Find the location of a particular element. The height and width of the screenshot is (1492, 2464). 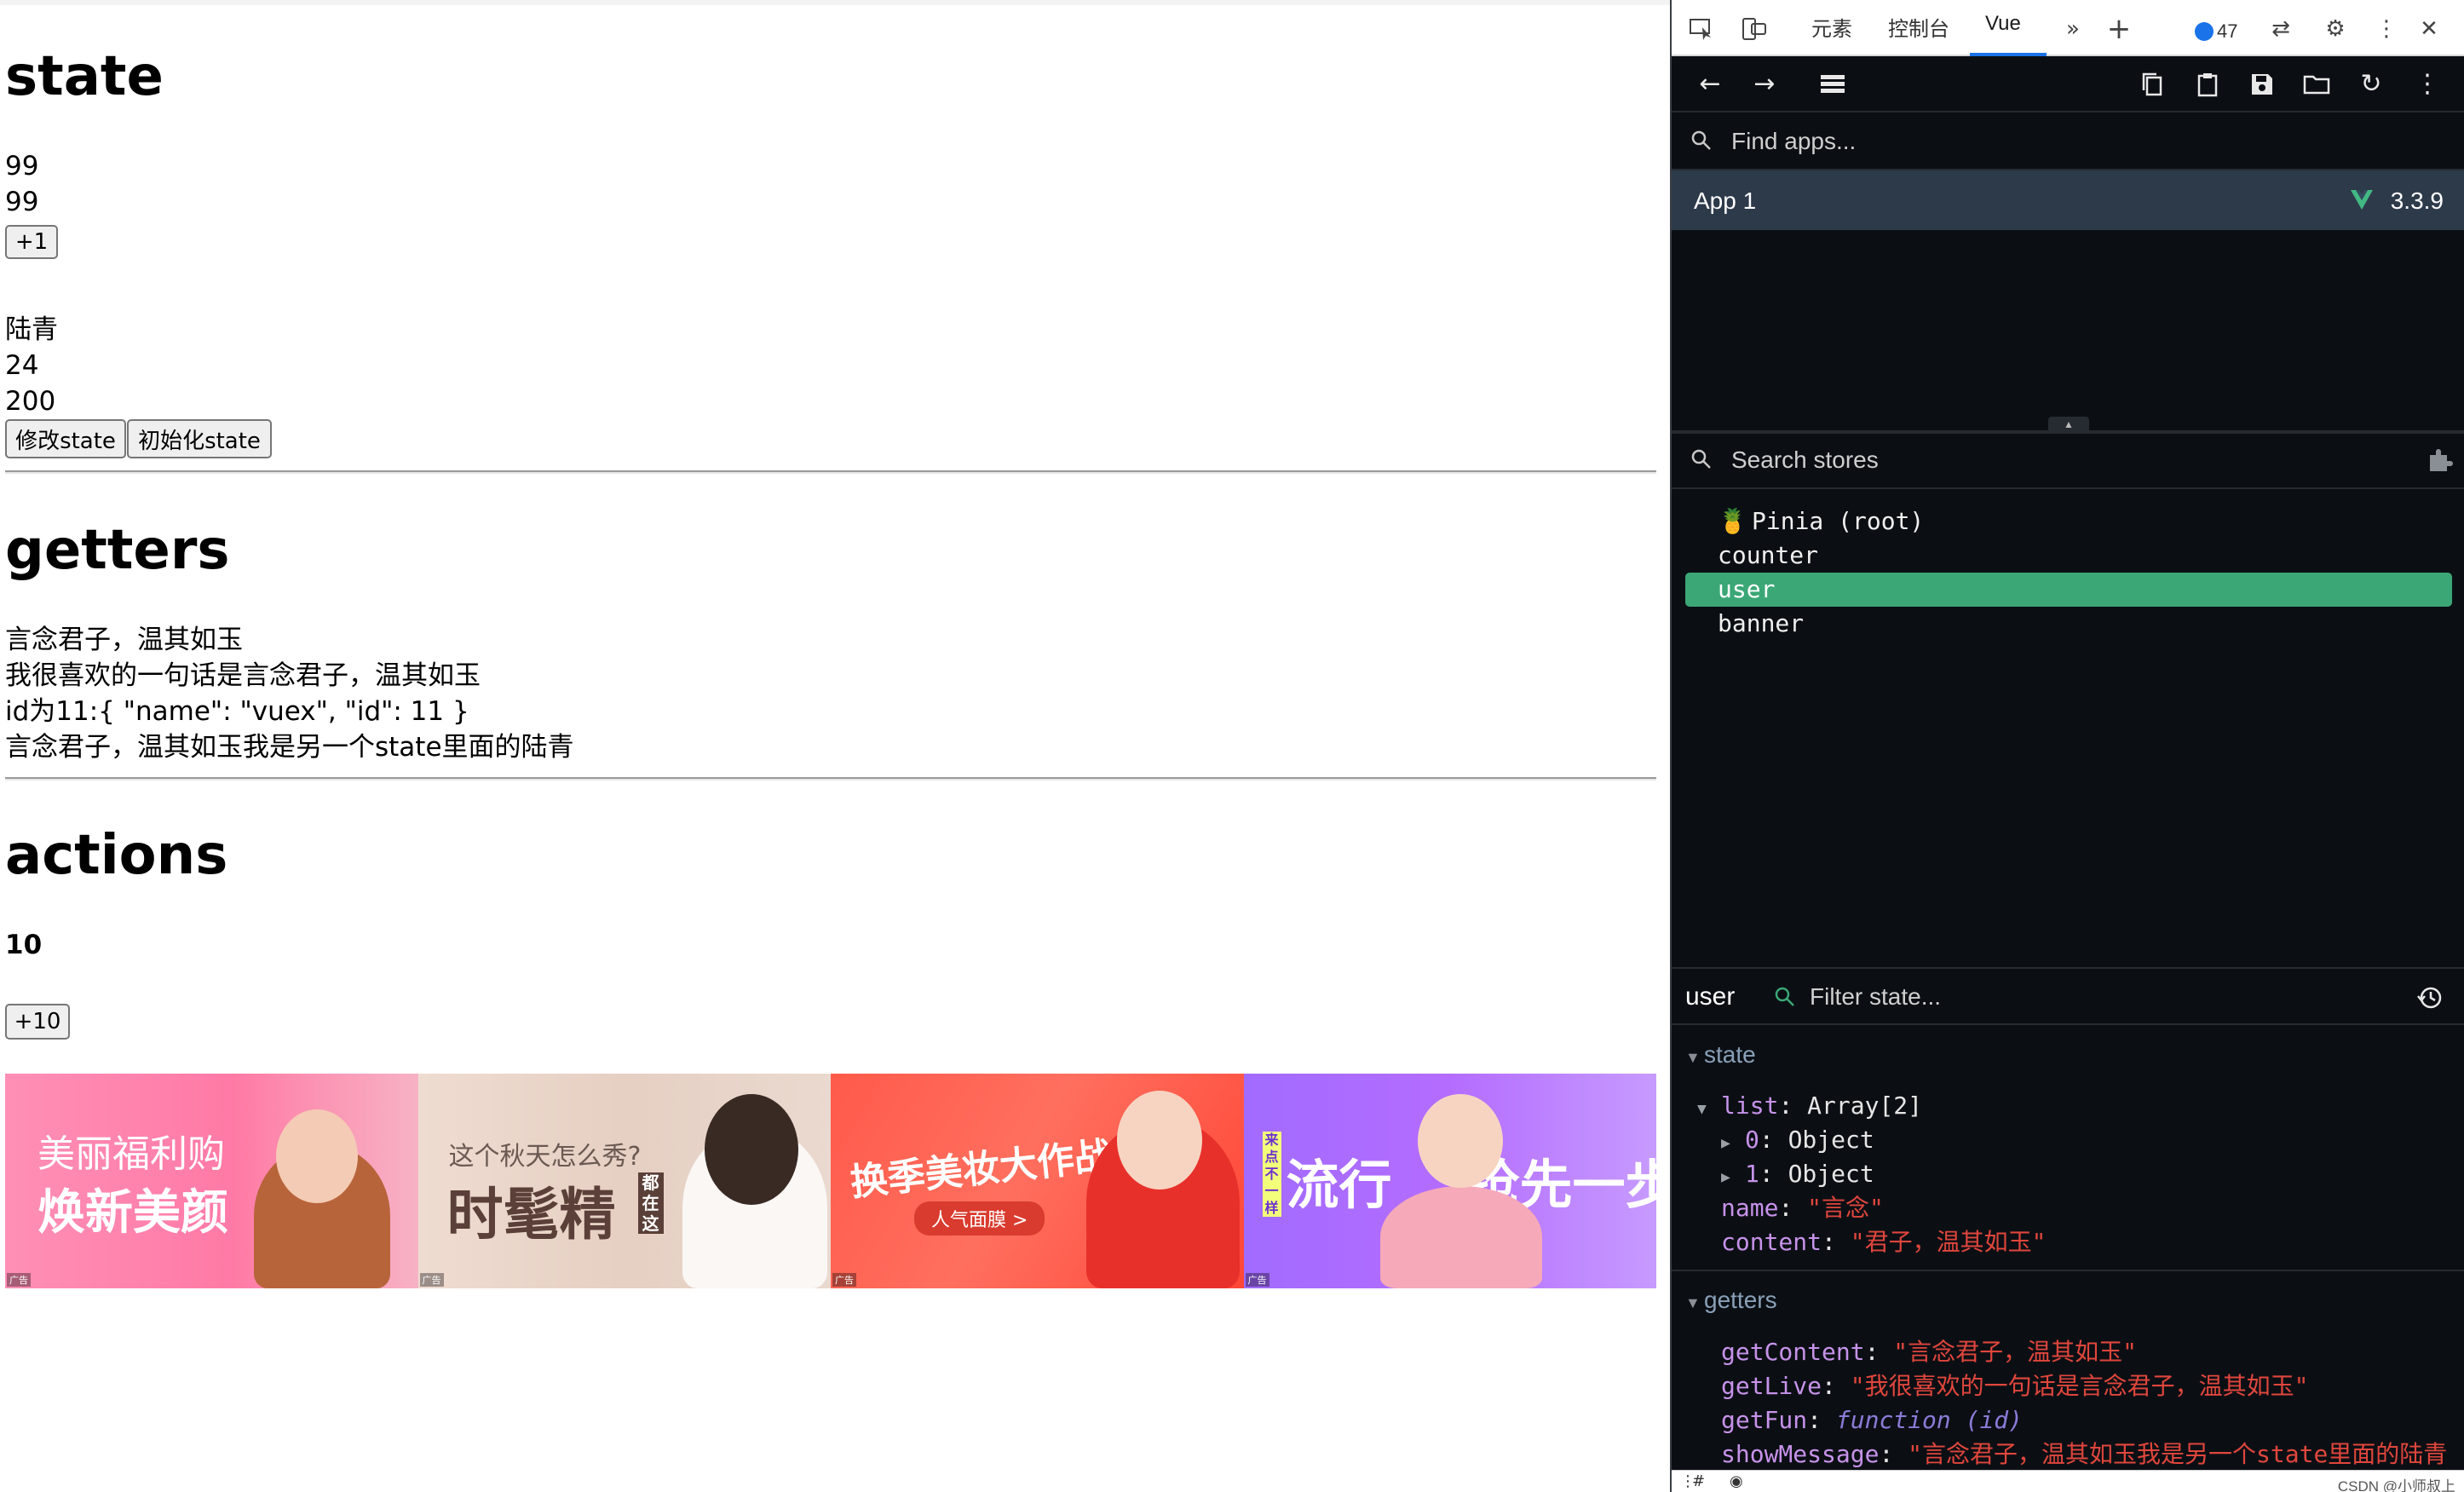

prop-key: getLive is located at coordinates (1771, 1386).